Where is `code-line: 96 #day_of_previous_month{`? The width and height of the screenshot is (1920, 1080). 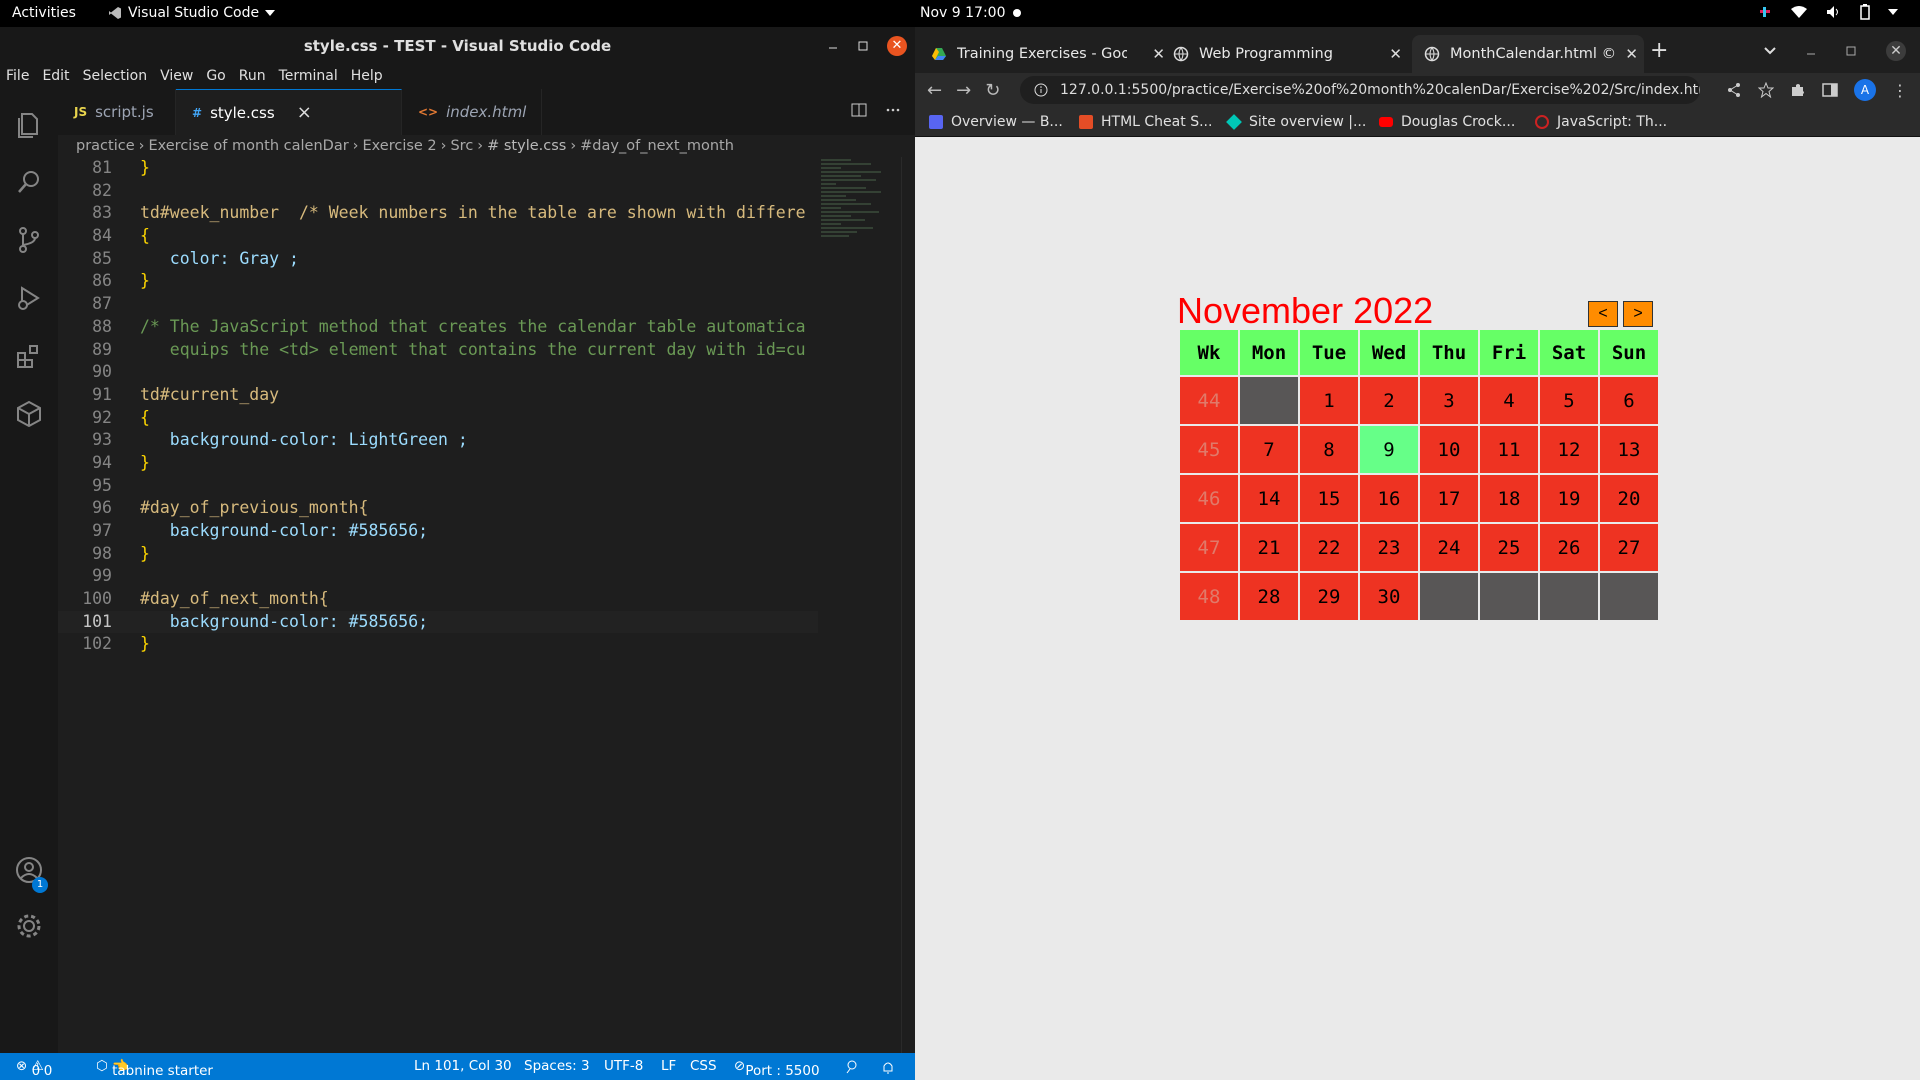 code-line: 96 #day_of_previous_month{ is located at coordinates (438, 508).